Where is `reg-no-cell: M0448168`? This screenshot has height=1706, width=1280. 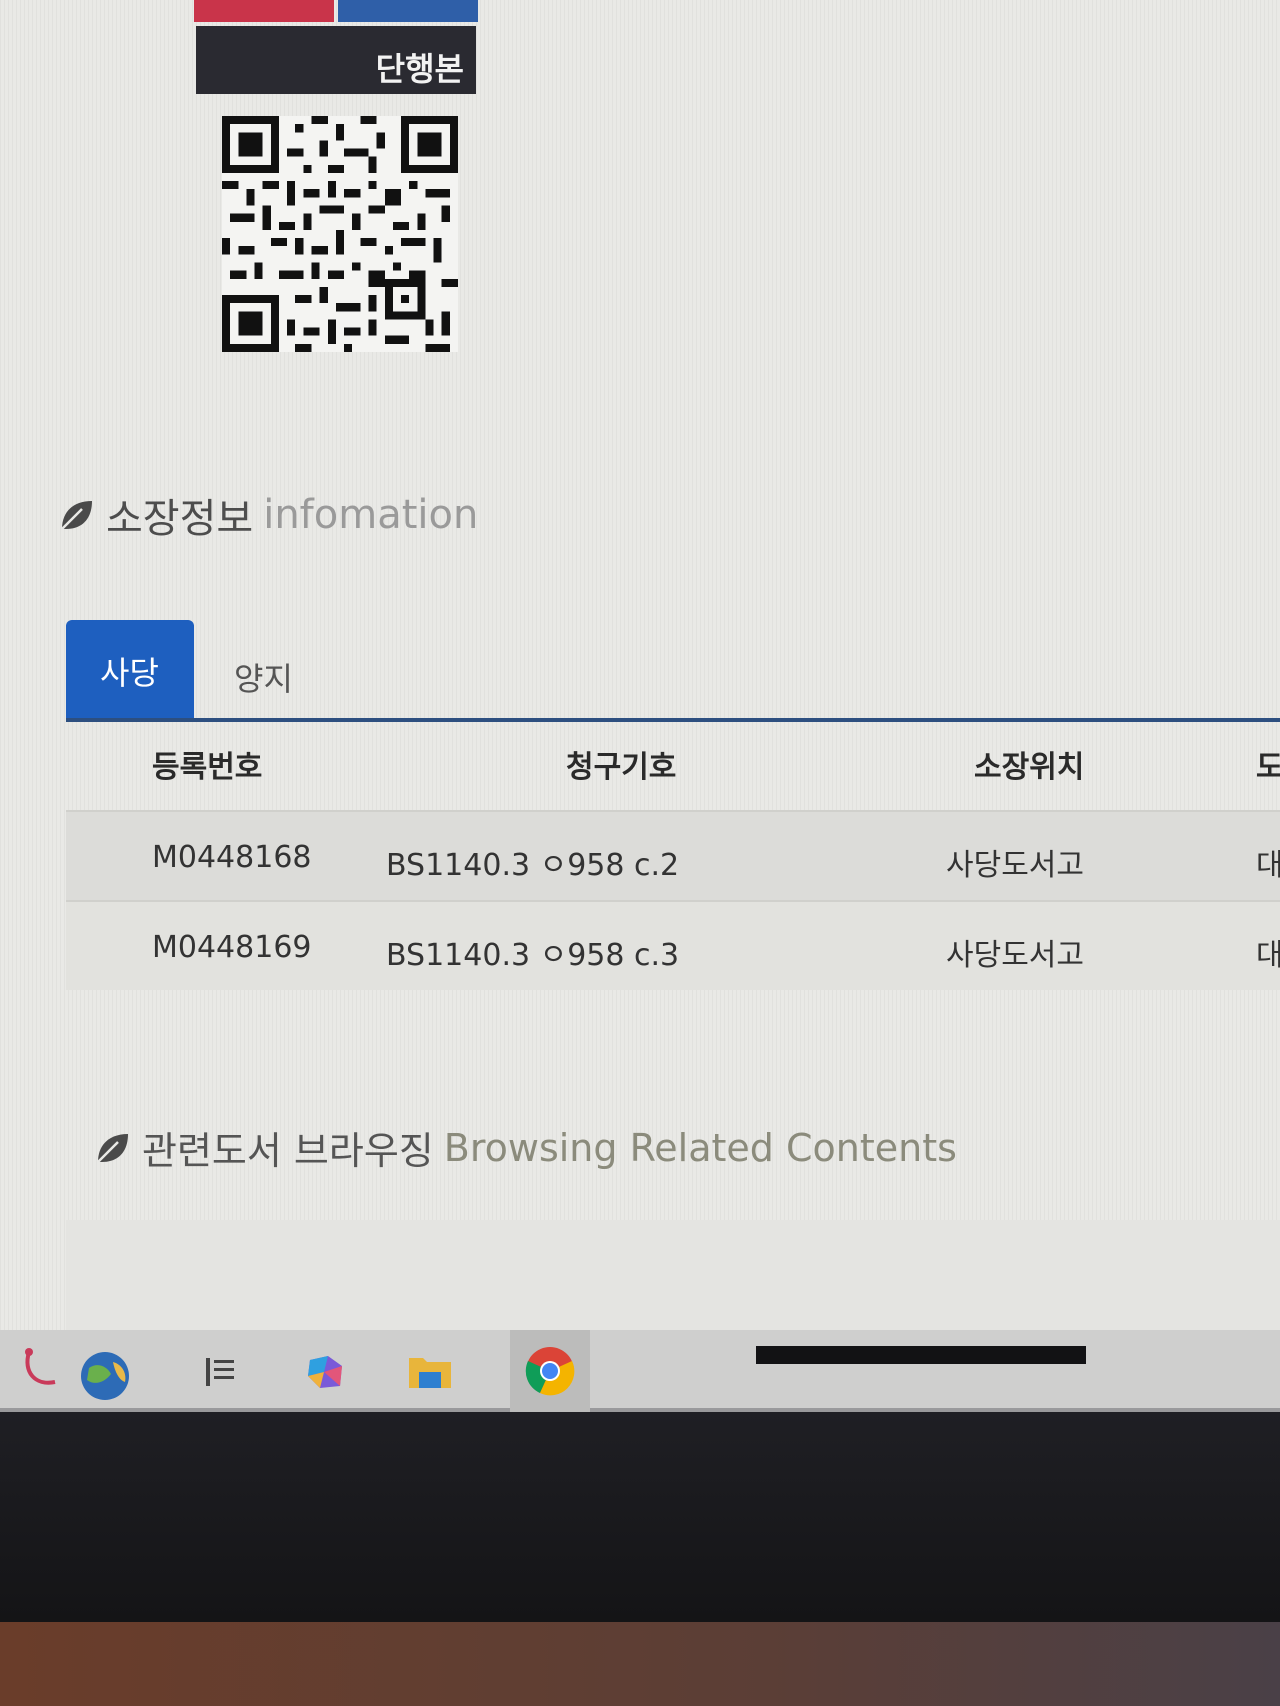 reg-no-cell: M0448168 is located at coordinates (232, 857).